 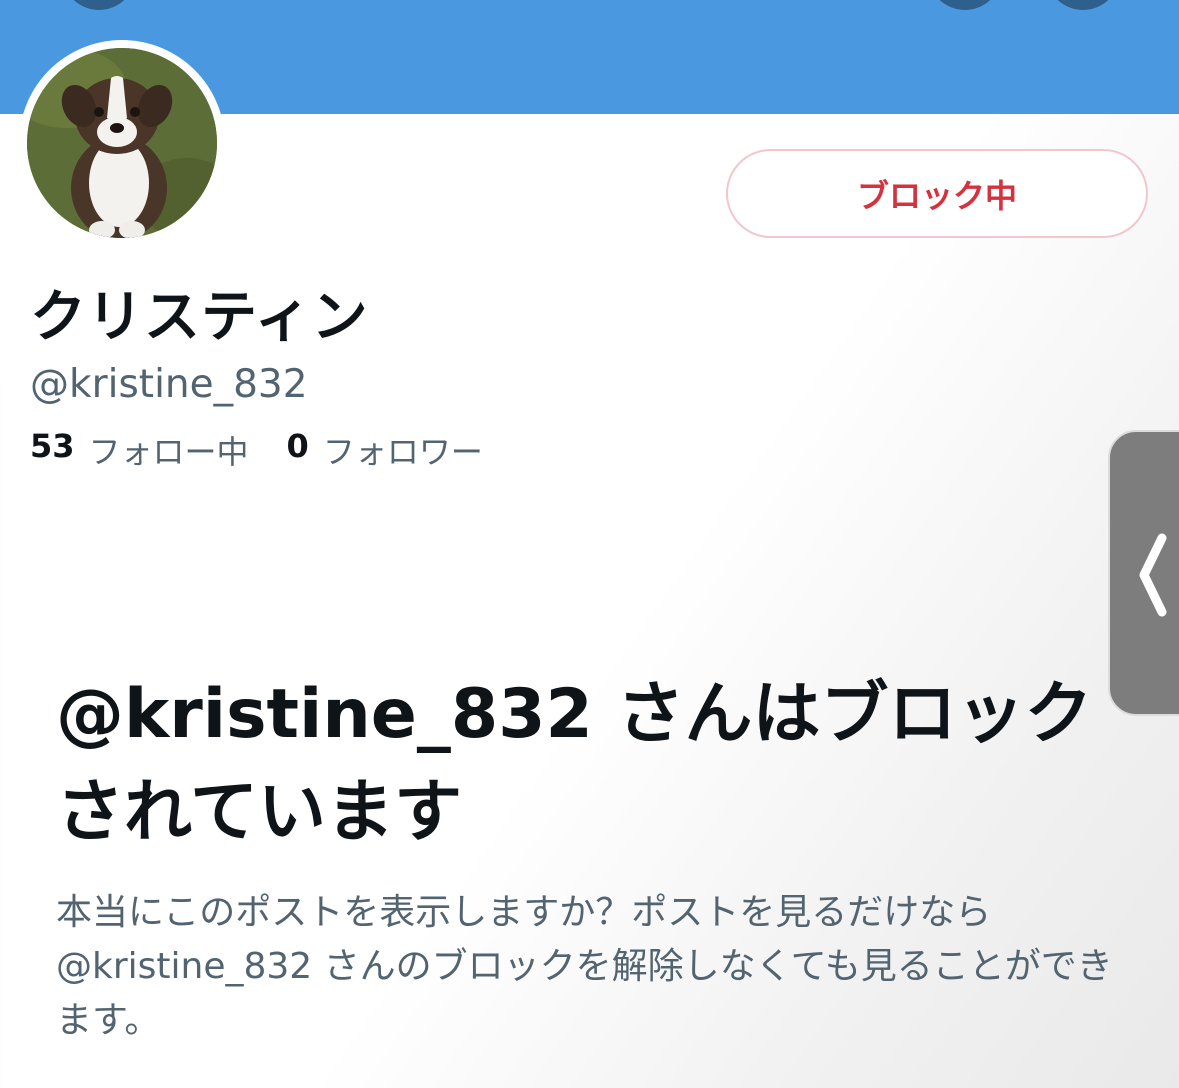 I want to click on chevron-left-icon, so click(x=1153, y=575).